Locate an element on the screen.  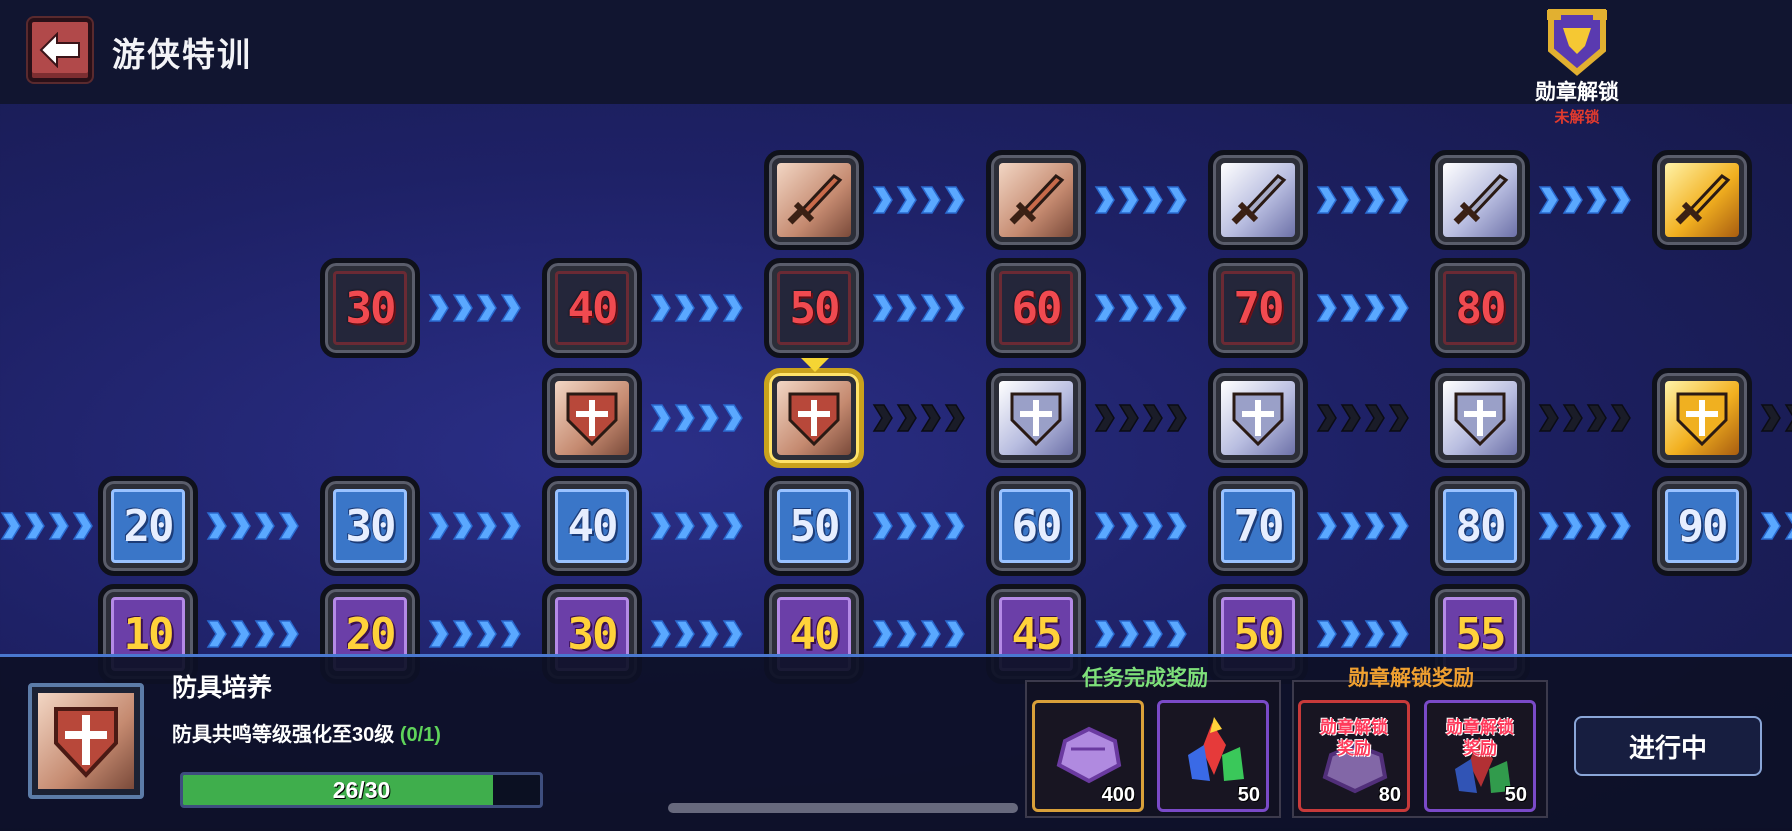
red-row-arrows is located at coordinates (920, 308).